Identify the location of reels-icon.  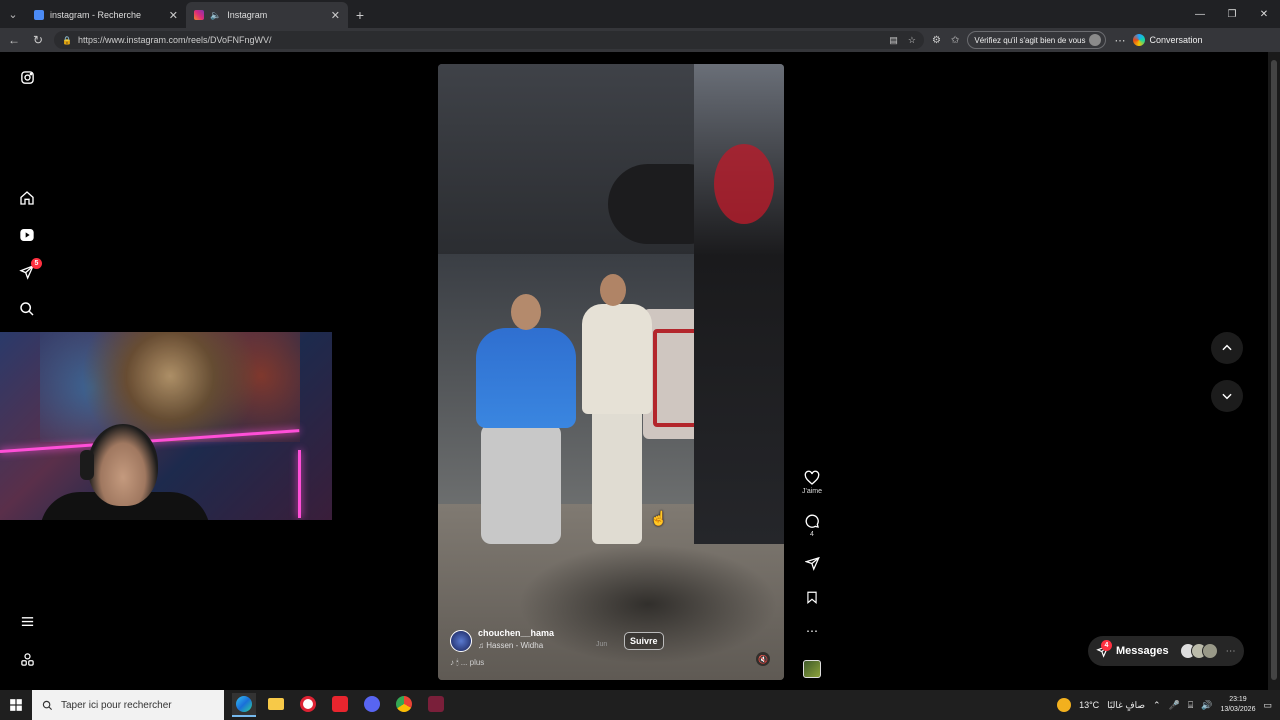
(27, 235).